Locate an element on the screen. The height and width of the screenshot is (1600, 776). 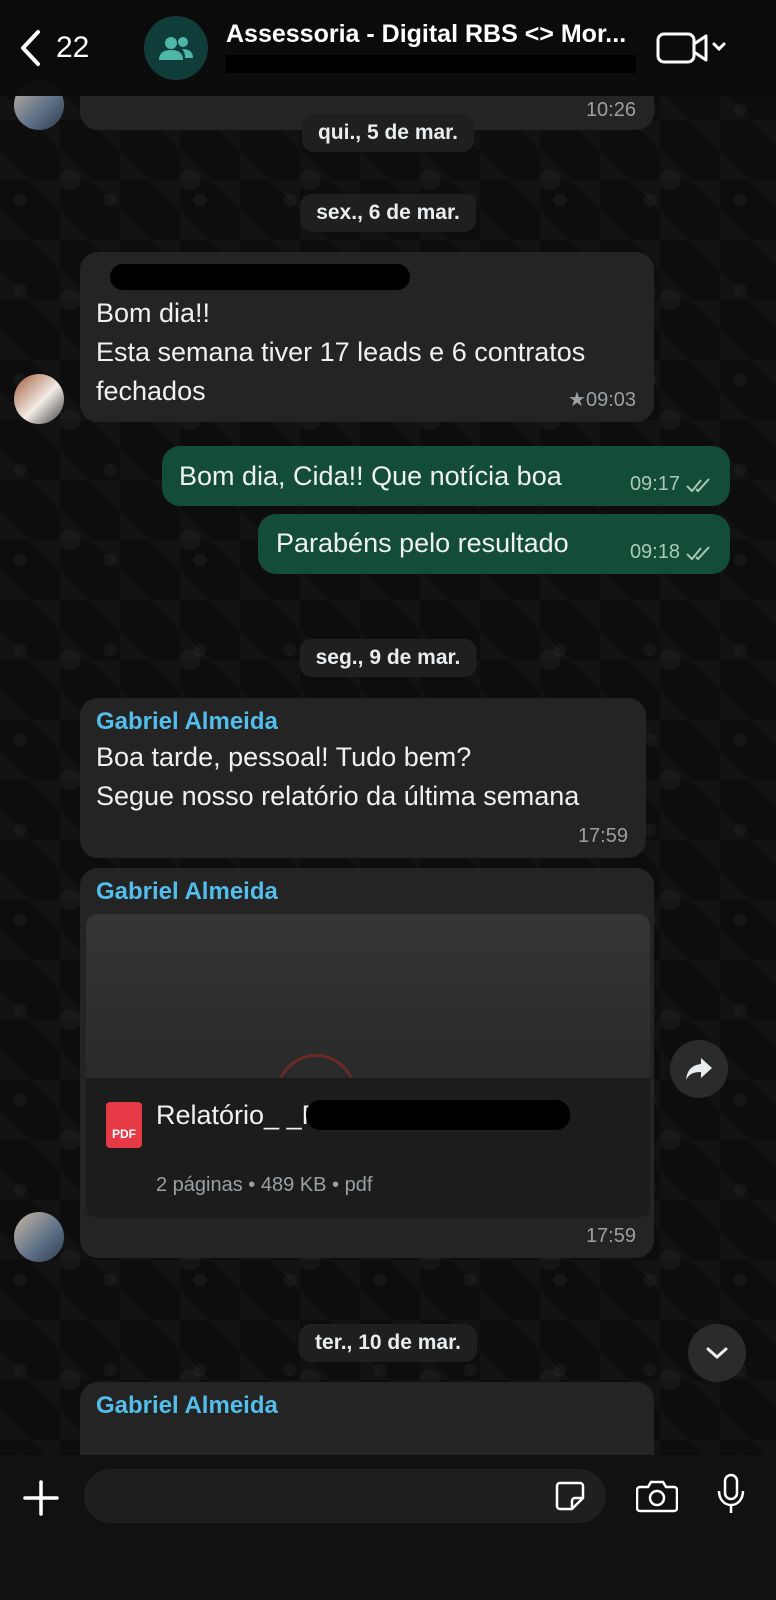
chat-subtitle is located at coordinates (431, 64).